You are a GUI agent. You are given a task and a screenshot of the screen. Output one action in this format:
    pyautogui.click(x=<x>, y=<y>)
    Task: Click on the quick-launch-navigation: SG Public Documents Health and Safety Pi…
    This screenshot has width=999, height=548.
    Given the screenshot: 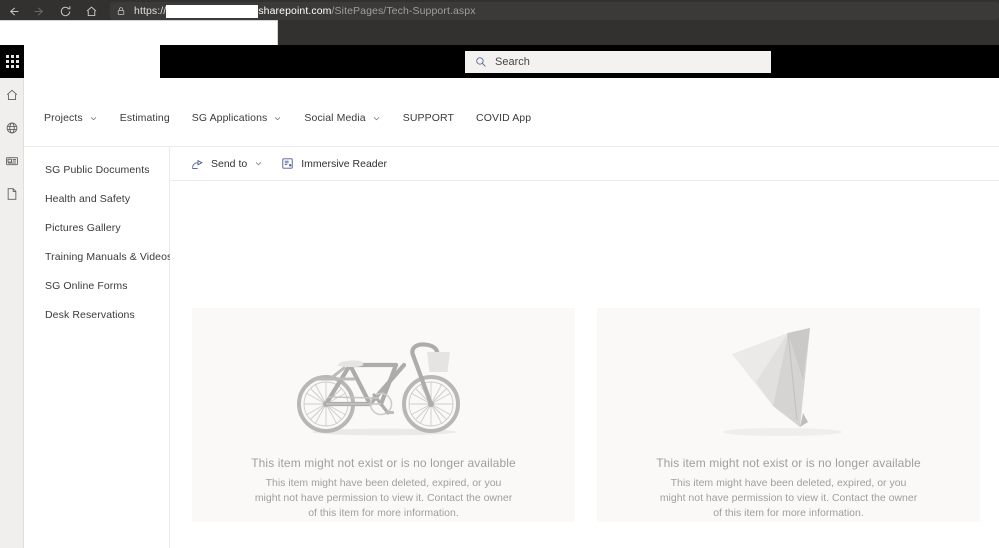 What is the action you would take?
    pyautogui.click(x=98, y=347)
    